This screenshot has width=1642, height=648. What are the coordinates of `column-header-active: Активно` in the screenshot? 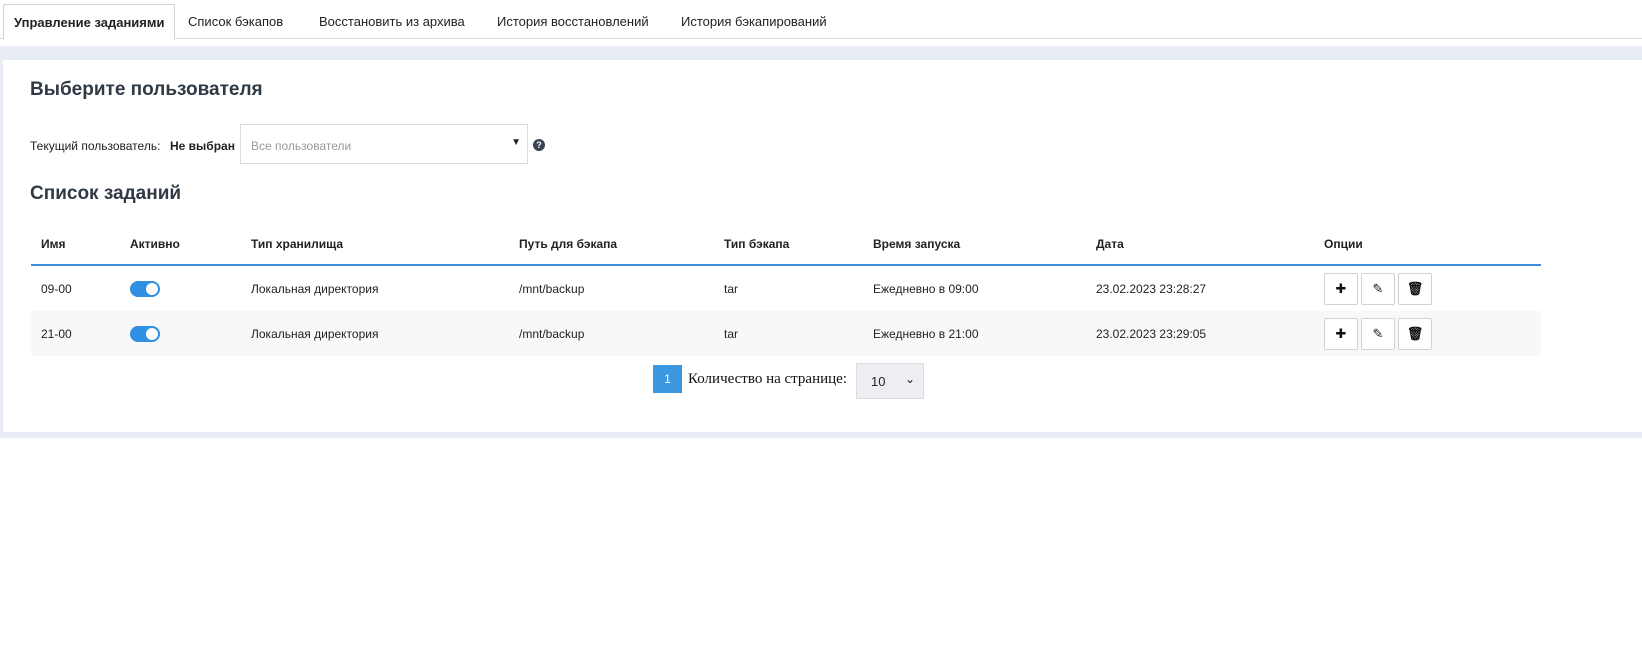 It's located at (180, 245).